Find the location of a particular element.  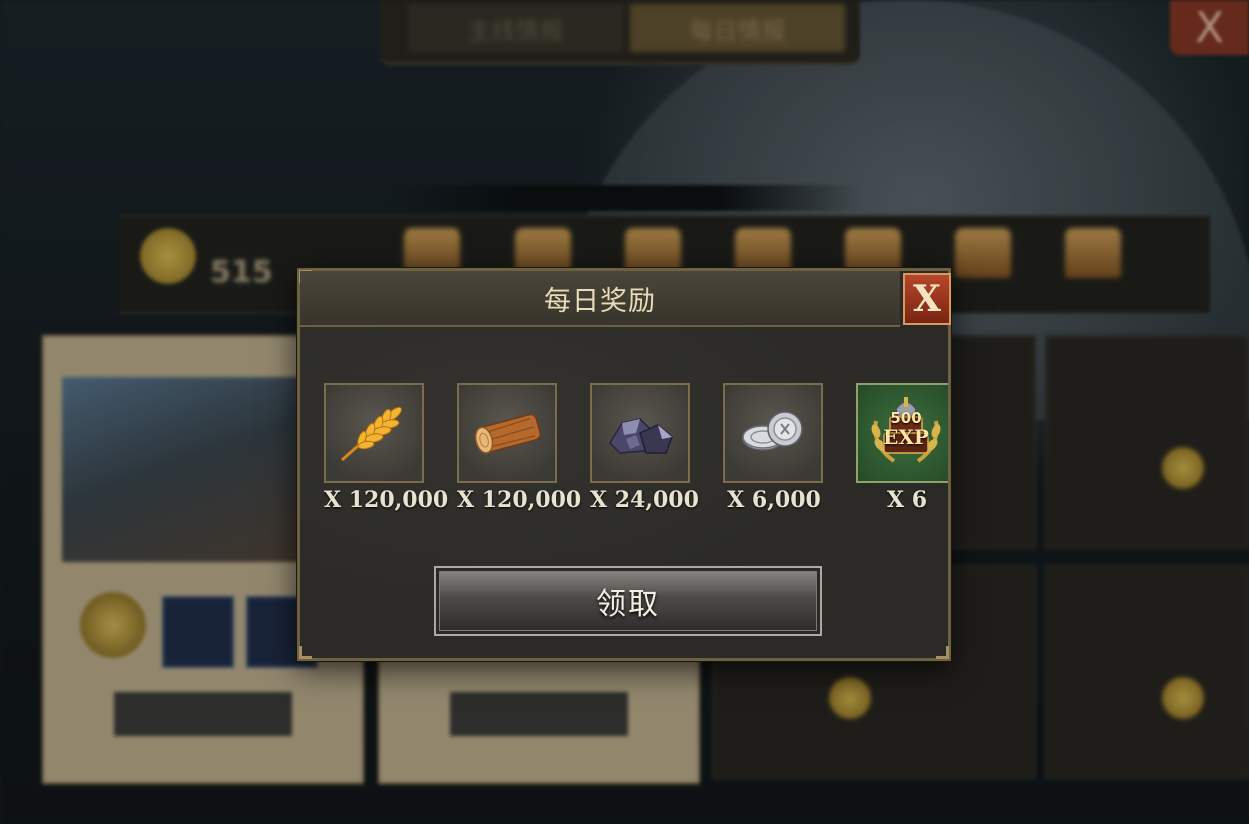

reward-quantity: X 24,000 is located at coordinates (644, 500).